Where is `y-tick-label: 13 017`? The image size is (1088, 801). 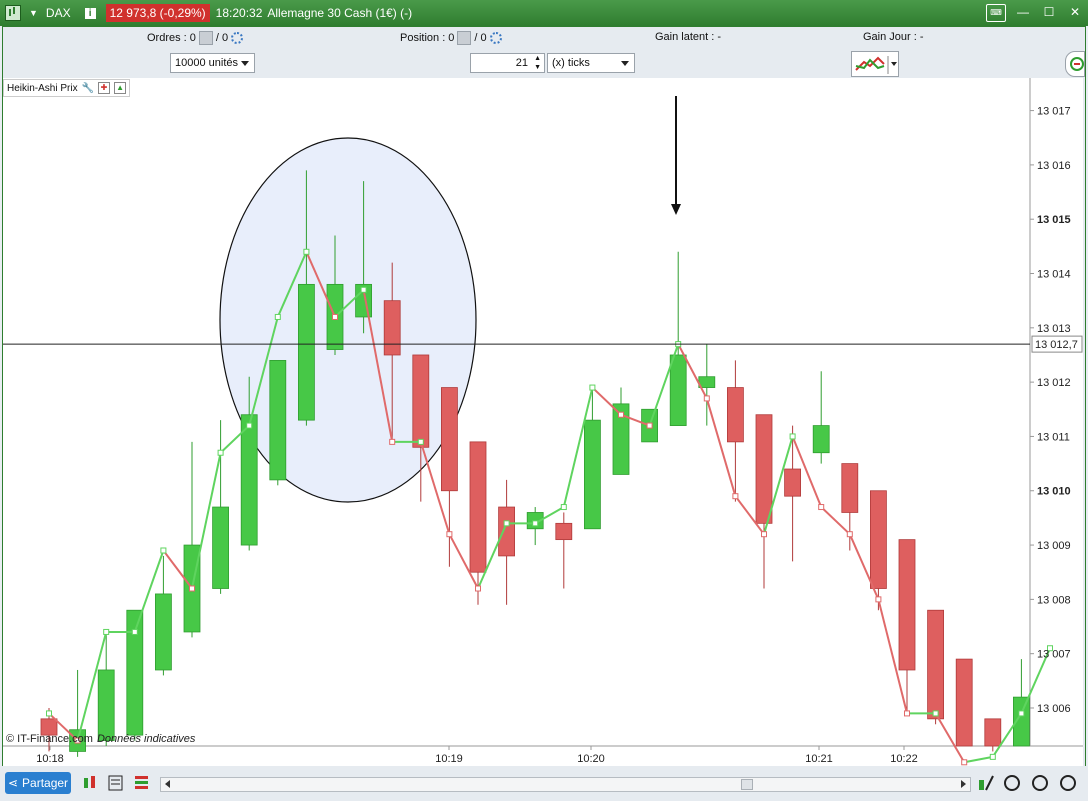 y-tick-label: 13 017 is located at coordinates (1054, 112).